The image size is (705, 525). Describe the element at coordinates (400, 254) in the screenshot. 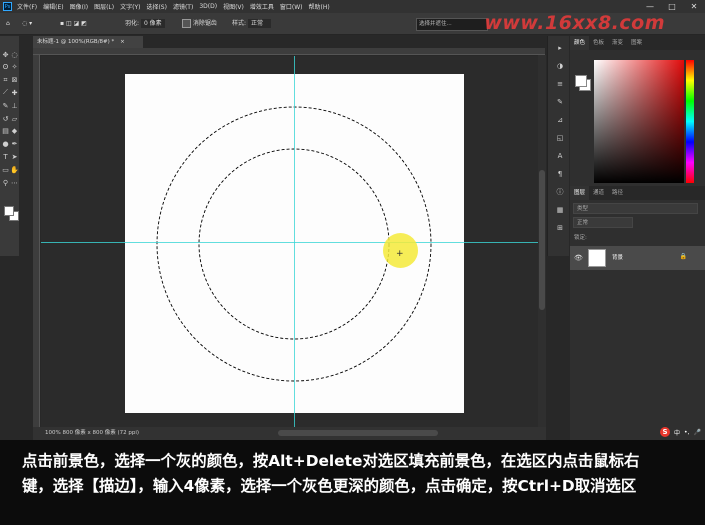

I see `crosshair-cursor-icon: +` at that location.